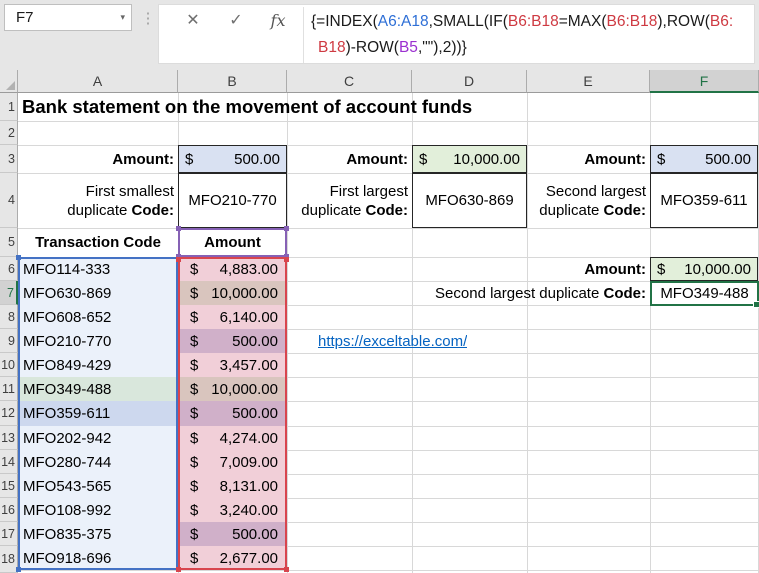 The image size is (759, 573). I want to click on amount-value: 4,883.00, so click(248, 269).